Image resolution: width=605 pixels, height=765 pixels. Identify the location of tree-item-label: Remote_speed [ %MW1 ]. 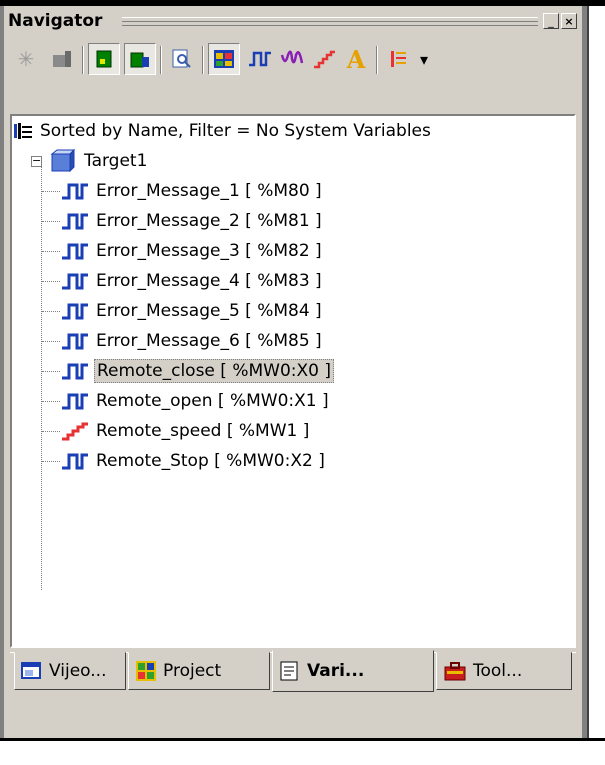
(203, 431).